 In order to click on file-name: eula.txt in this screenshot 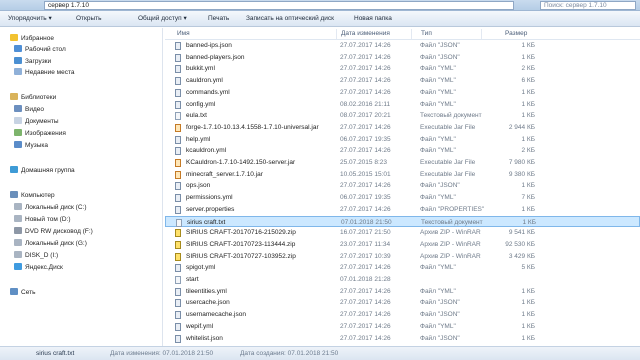, I will do `click(196, 116)`.